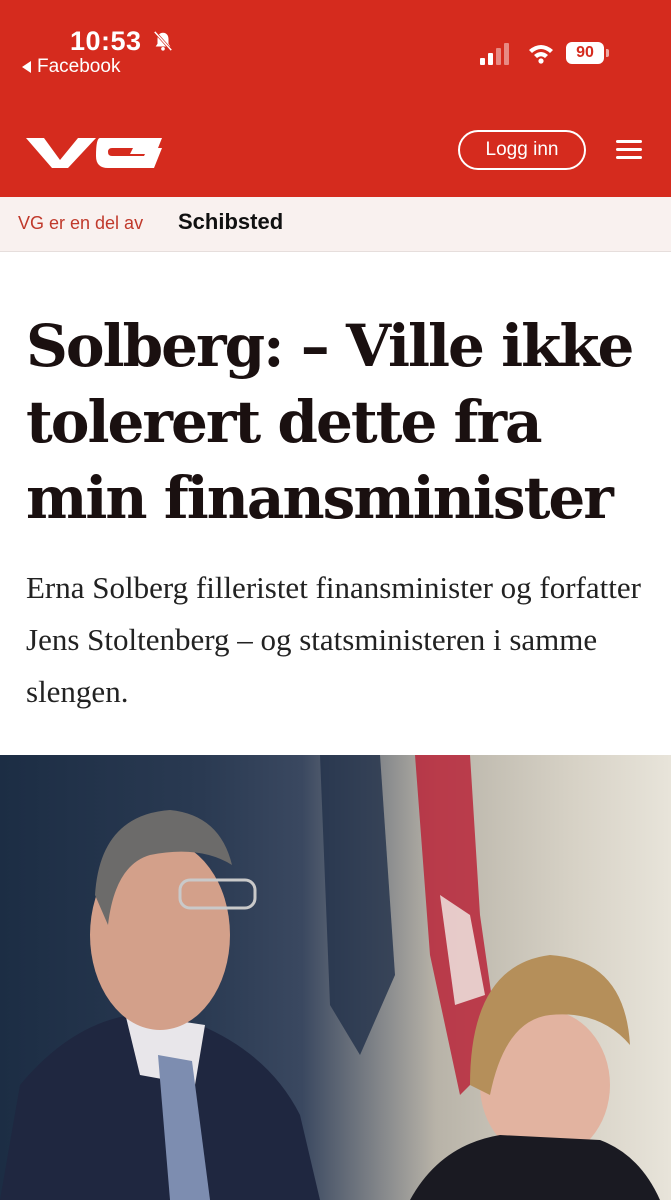 This screenshot has height=1200, width=671. What do you see at coordinates (629, 150) in the screenshot?
I see `menu-icon` at bounding box center [629, 150].